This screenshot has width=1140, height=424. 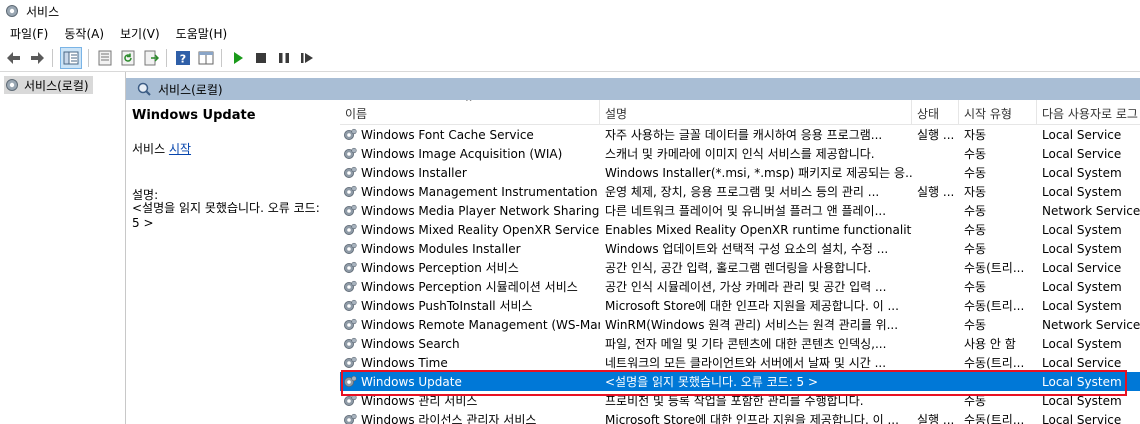 I want to click on stop-service-button, so click(x=261, y=58).